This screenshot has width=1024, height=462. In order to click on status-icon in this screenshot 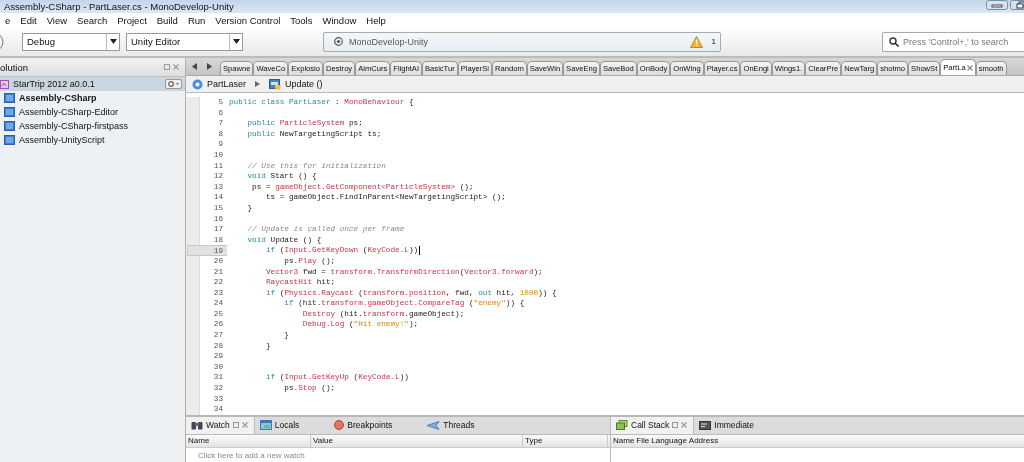, I will do `click(338, 41)`.